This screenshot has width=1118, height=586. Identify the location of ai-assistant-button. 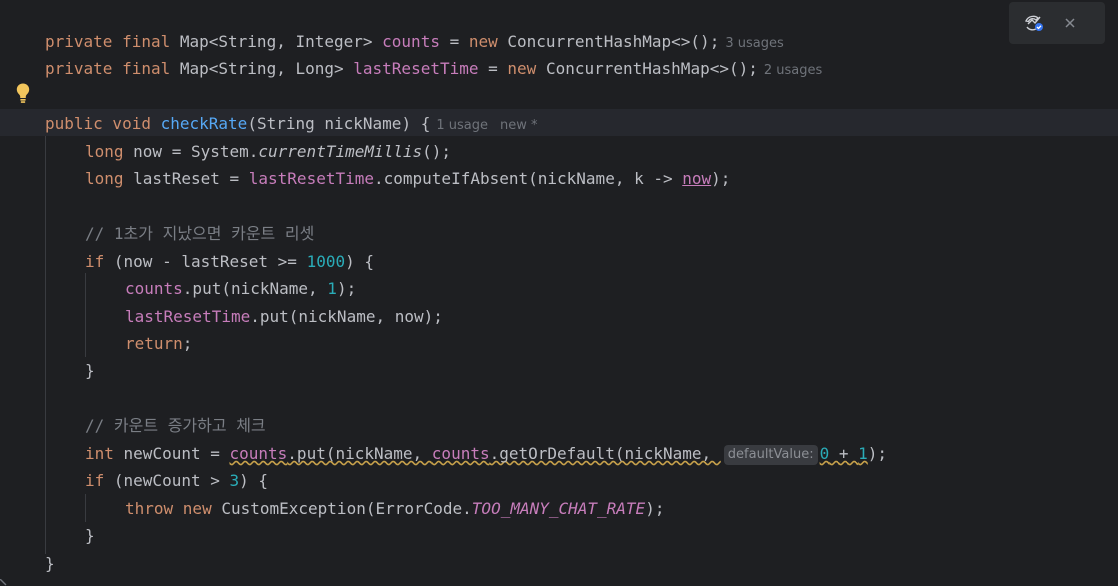
(1034, 23).